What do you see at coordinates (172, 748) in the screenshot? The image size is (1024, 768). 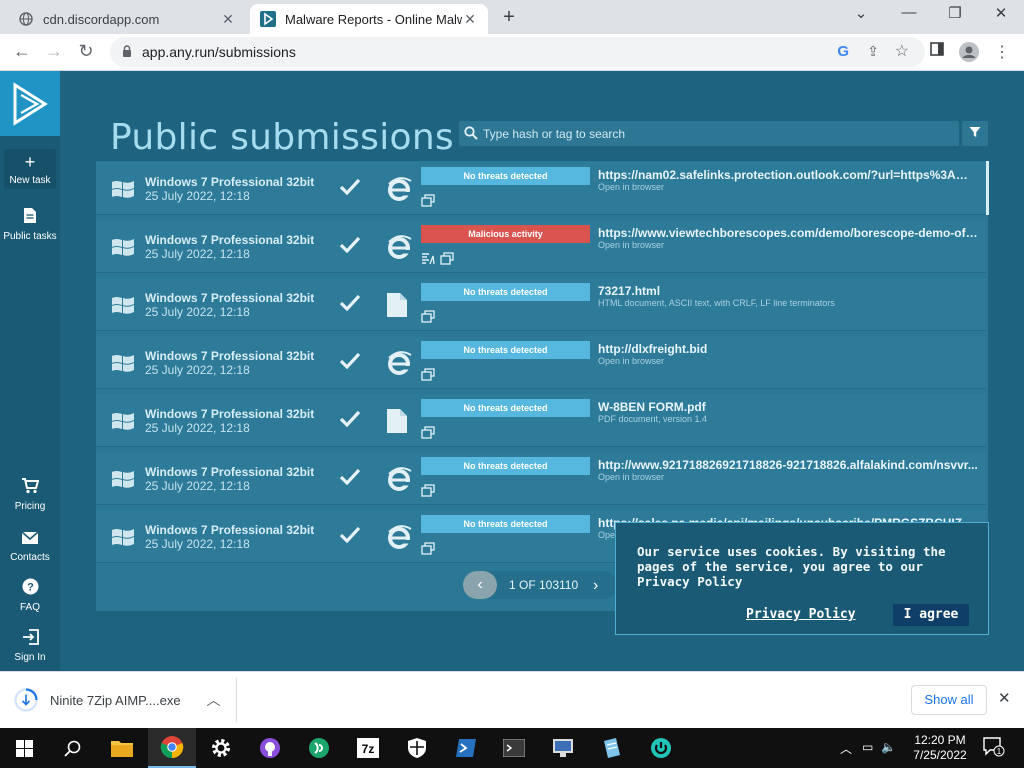 I see `chrome-icon` at bounding box center [172, 748].